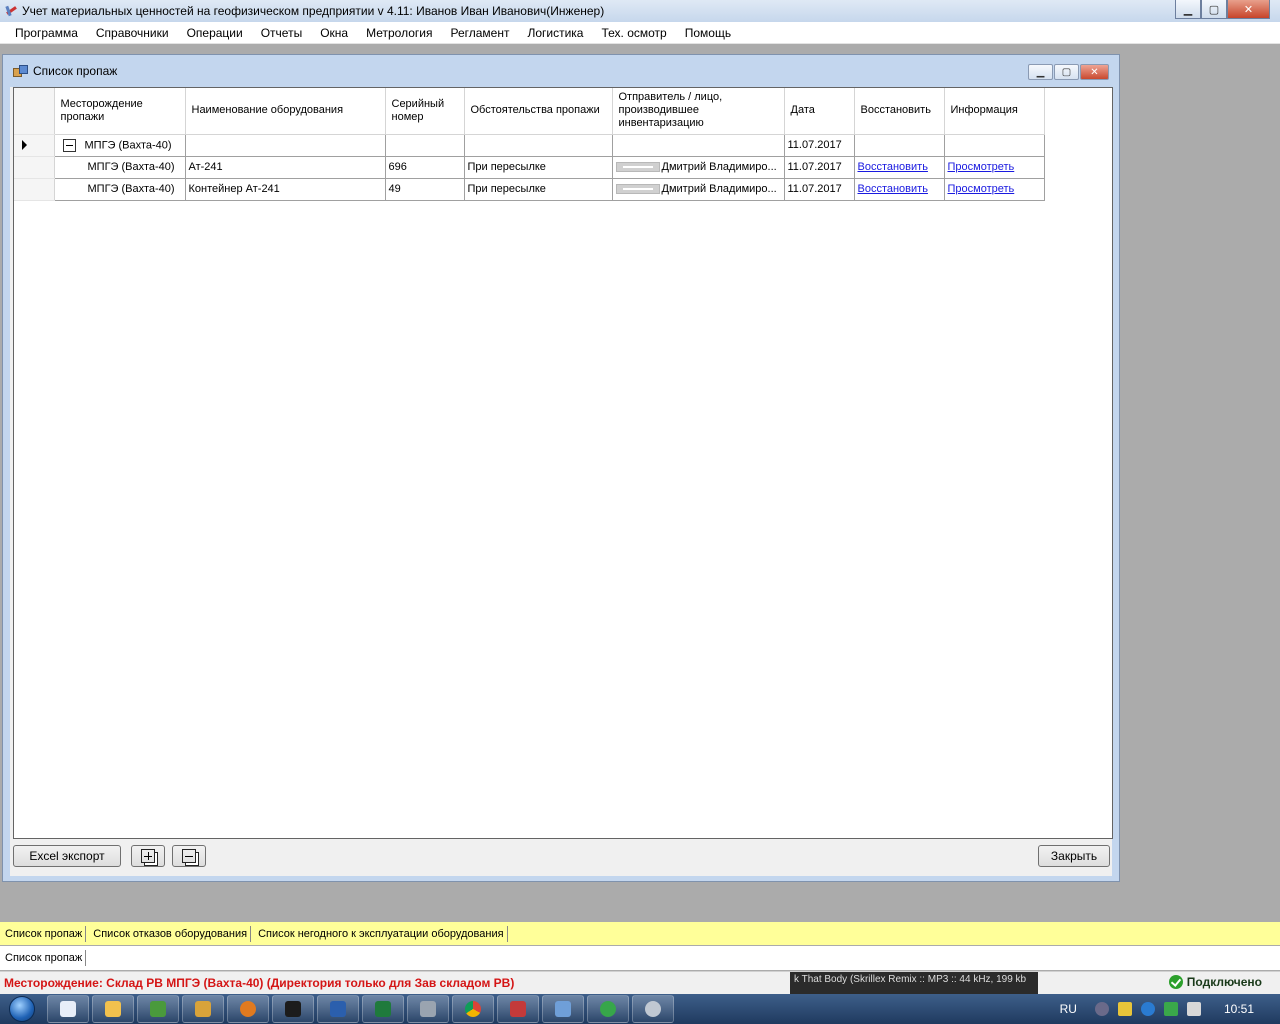 The width and height of the screenshot is (1280, 1024). What do you see at coordinates (608, 1009) in the screenshot?
I see `taskbar-app-circle` at bounding box center [608, 1009].